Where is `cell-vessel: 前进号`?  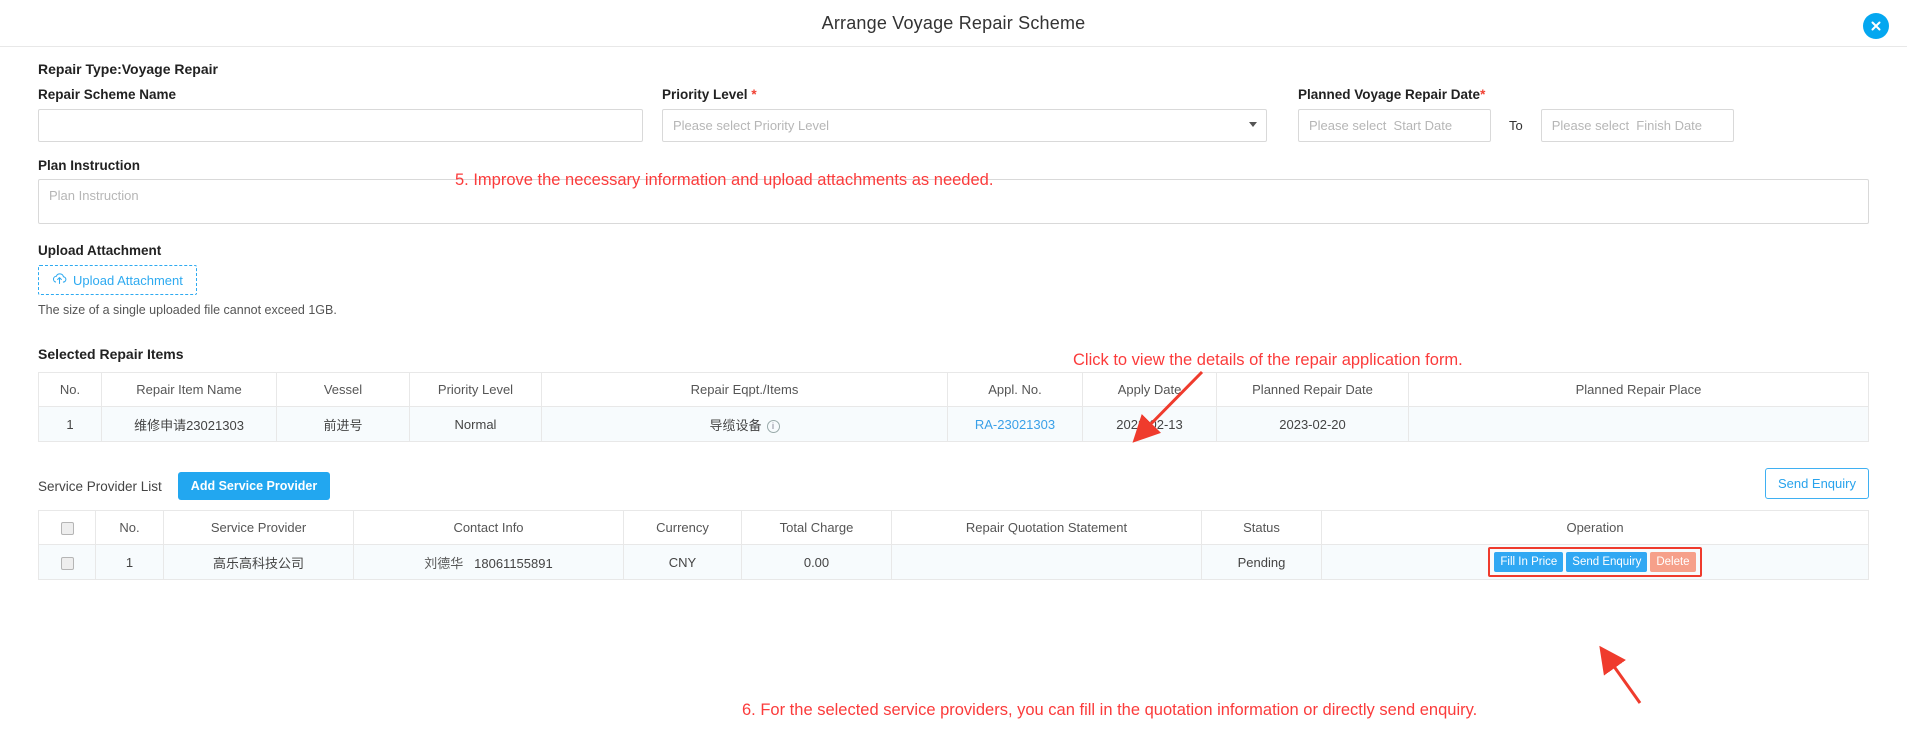 cell-vessel: 前进号 is located at coordinates (343, 424).